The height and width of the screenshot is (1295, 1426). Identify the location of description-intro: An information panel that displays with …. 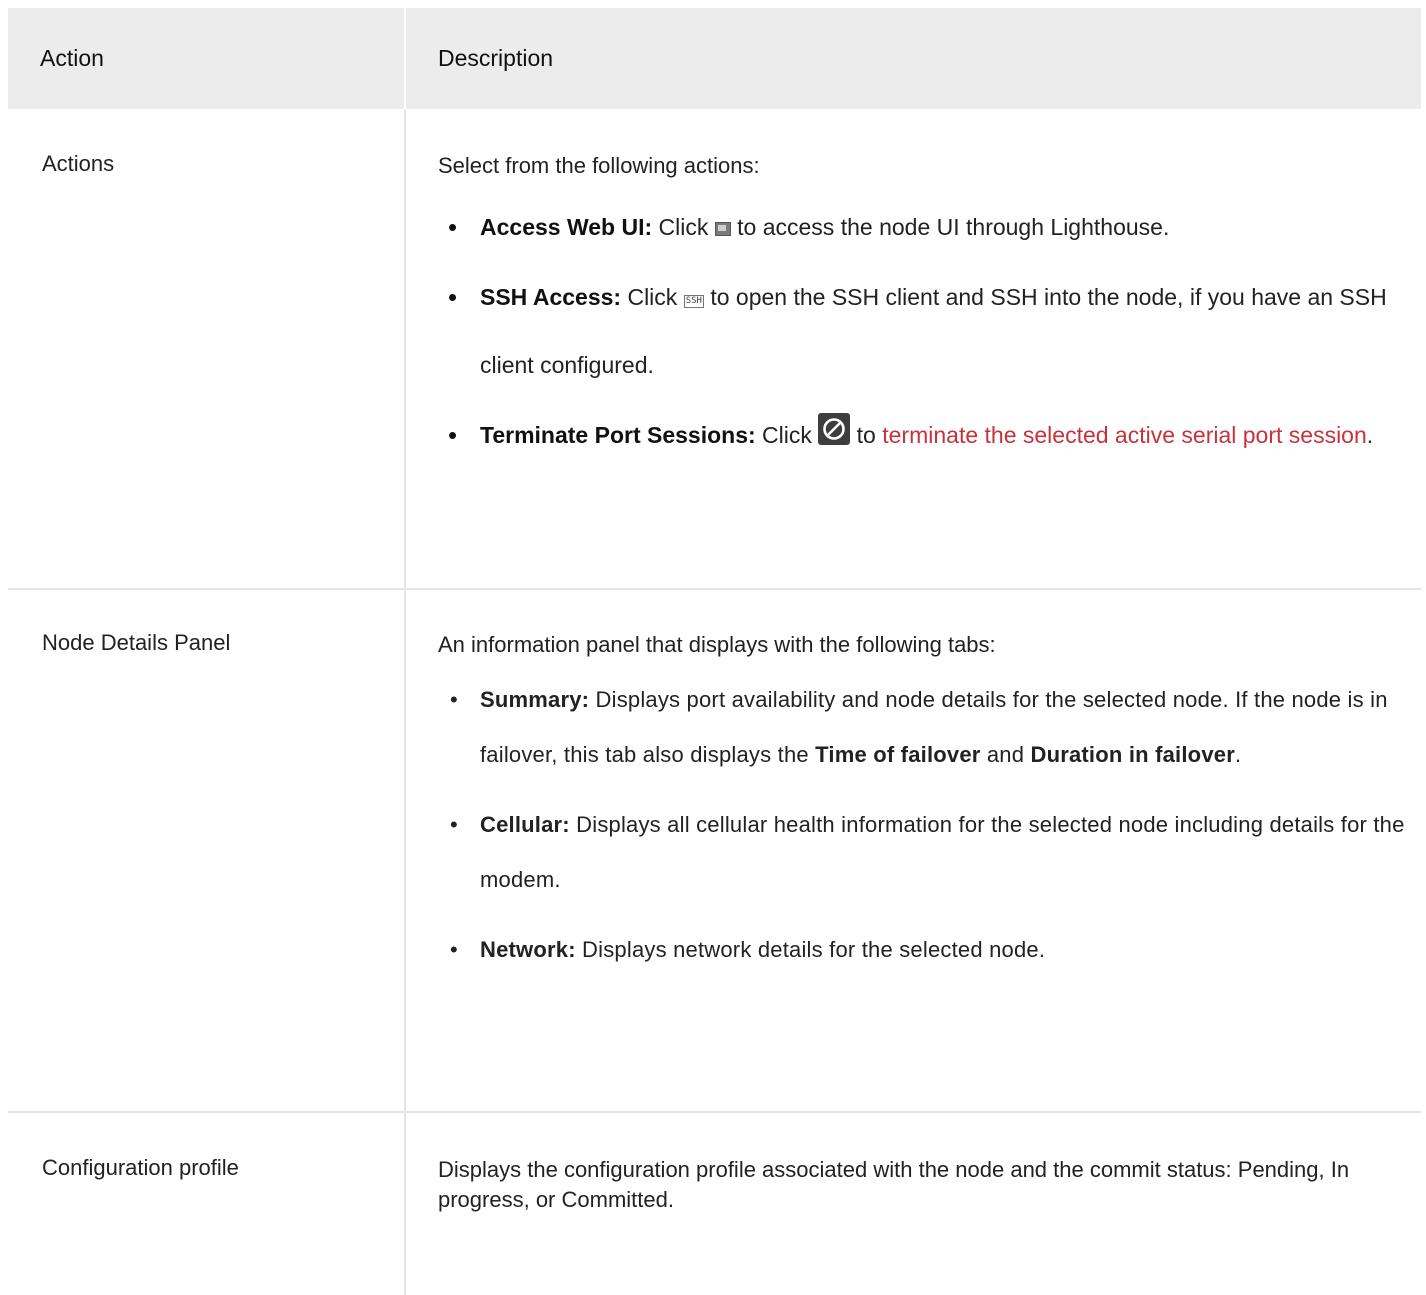
(717, 644).